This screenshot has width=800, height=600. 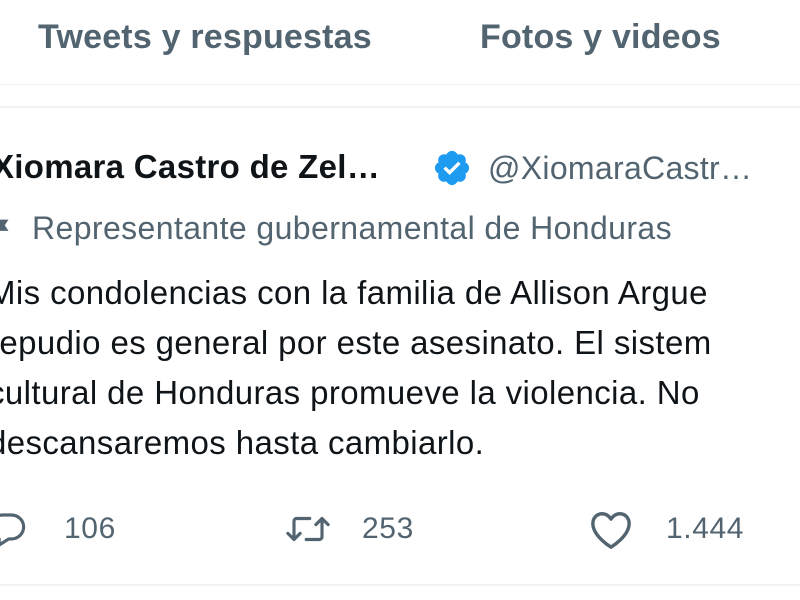 What do you see at coordinates (13, 530) in the screenshot?
I see `reply-icon` at bounding box center [13, 530].